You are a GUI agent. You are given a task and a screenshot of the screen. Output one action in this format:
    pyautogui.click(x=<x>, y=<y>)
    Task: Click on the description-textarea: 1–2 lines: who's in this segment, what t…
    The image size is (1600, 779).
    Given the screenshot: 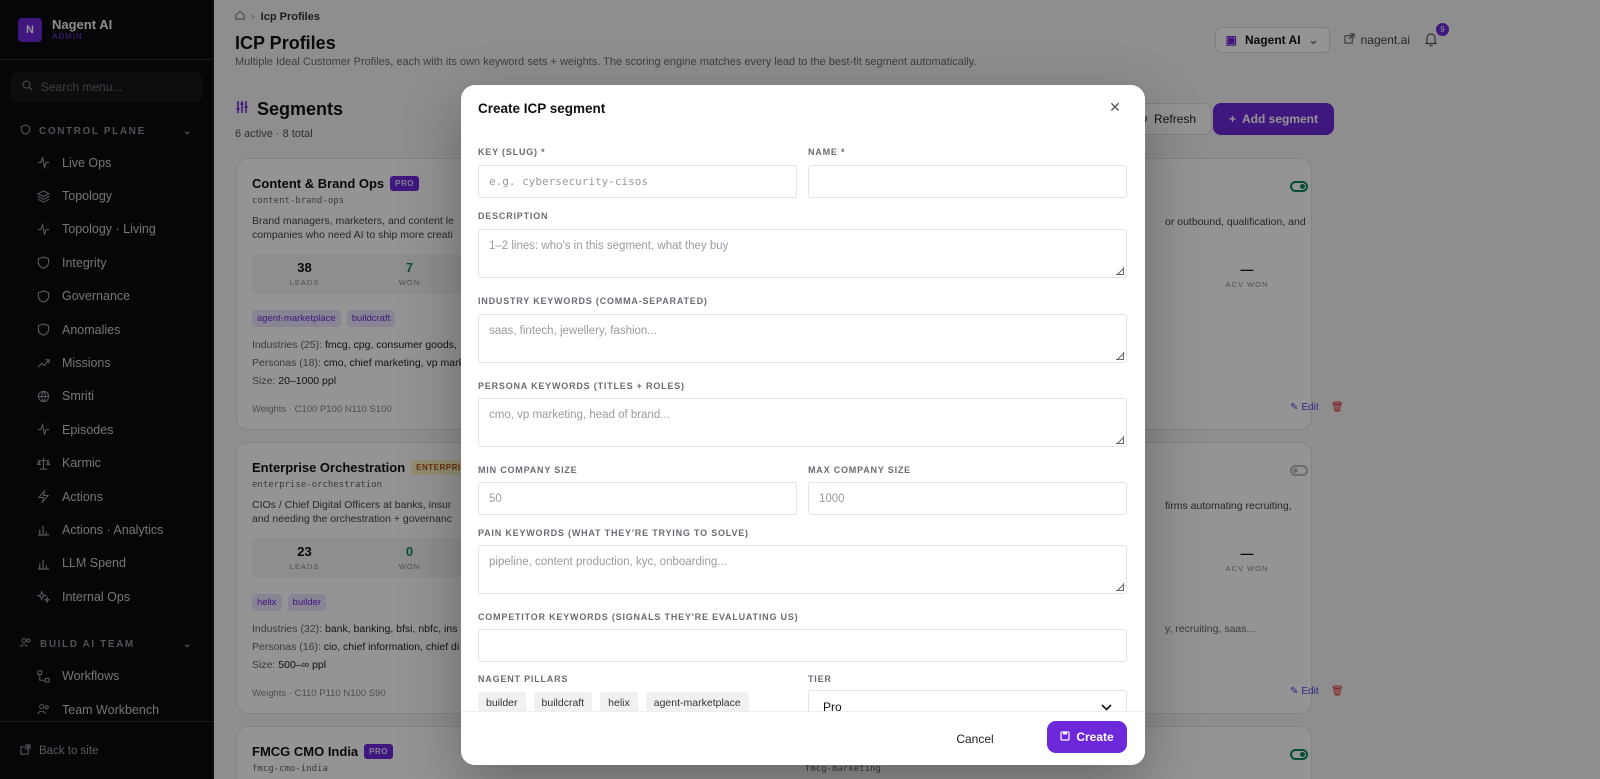 What is the action you would take?
    pyautogui.click(x=802, y=253)
    